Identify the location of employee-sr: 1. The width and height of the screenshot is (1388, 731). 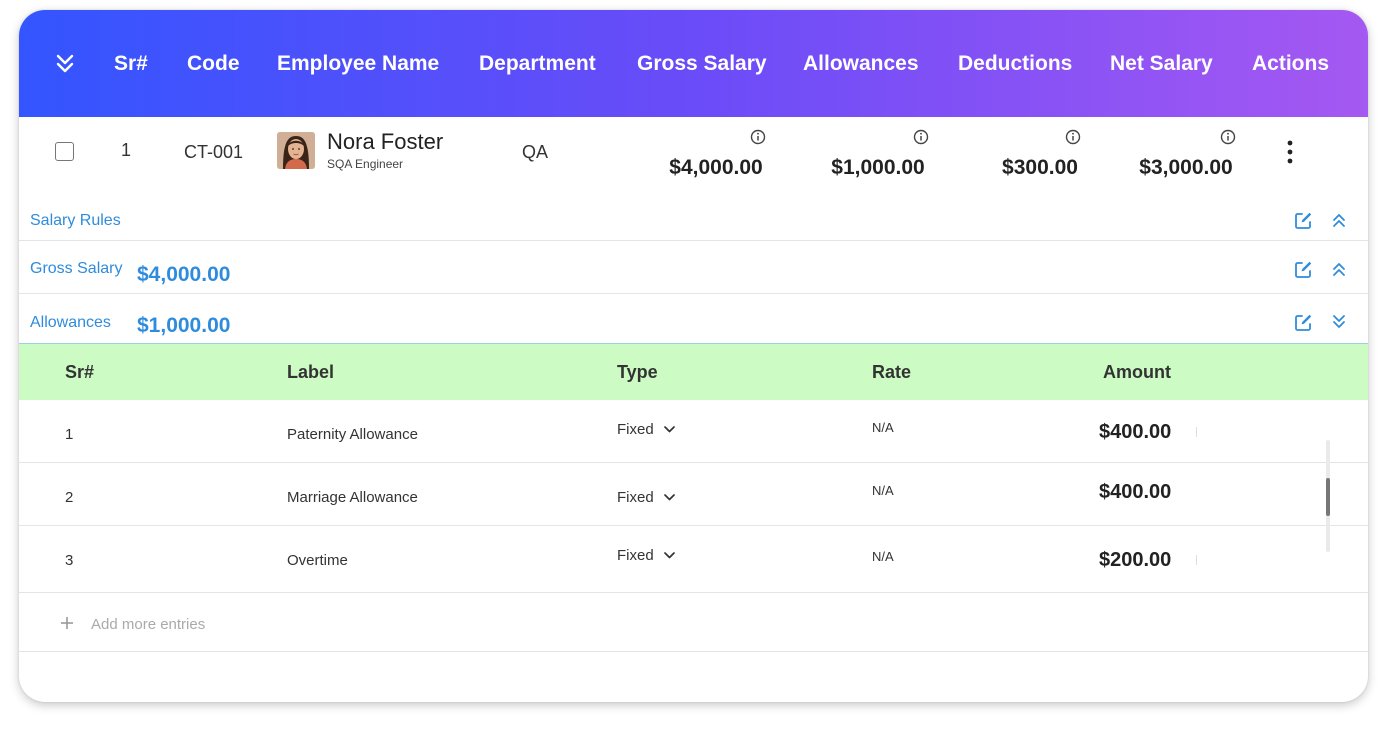
(126, 150).